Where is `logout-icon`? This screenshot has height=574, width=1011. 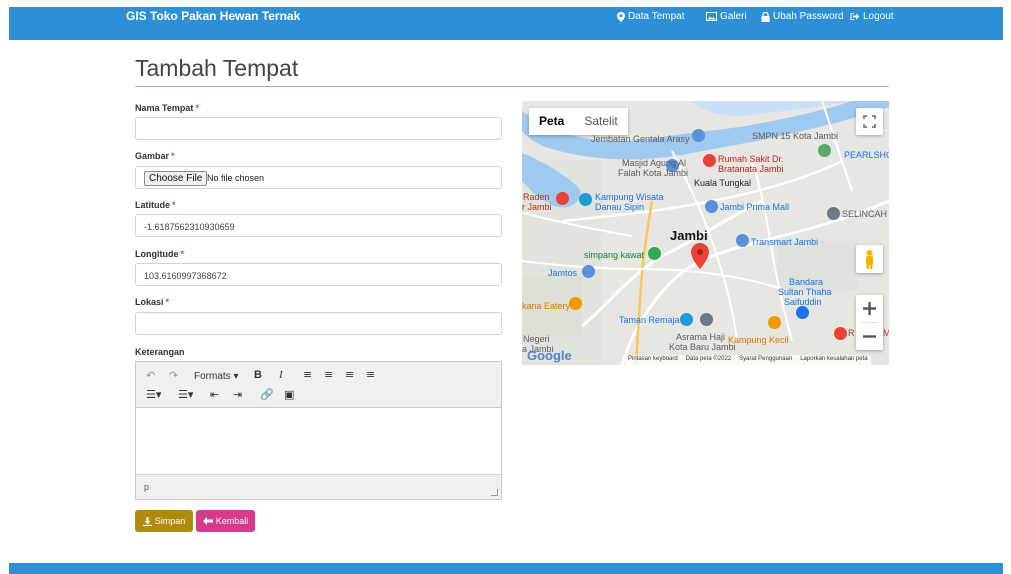 logout-icon is located at coordinates (855, 16).